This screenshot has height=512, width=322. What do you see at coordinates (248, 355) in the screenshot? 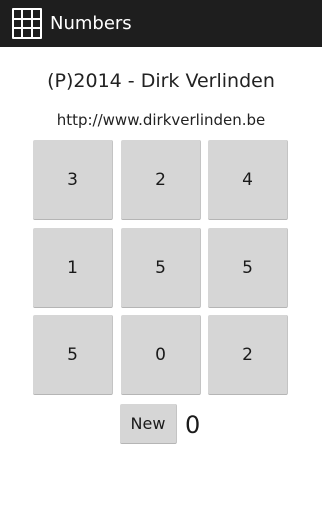
I see `number-button-r3-c3: 2` at bounding box center [248, 355].